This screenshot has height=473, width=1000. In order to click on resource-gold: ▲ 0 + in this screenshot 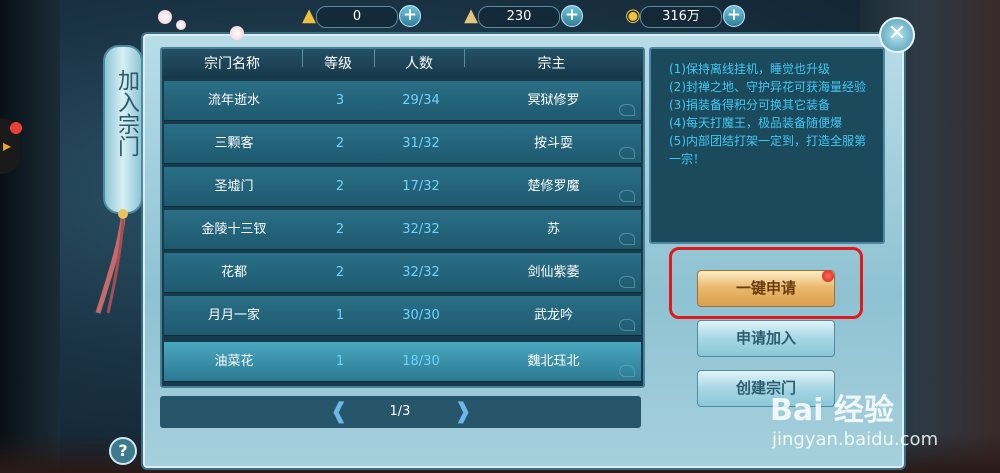, I will do `click(358, 16)`.